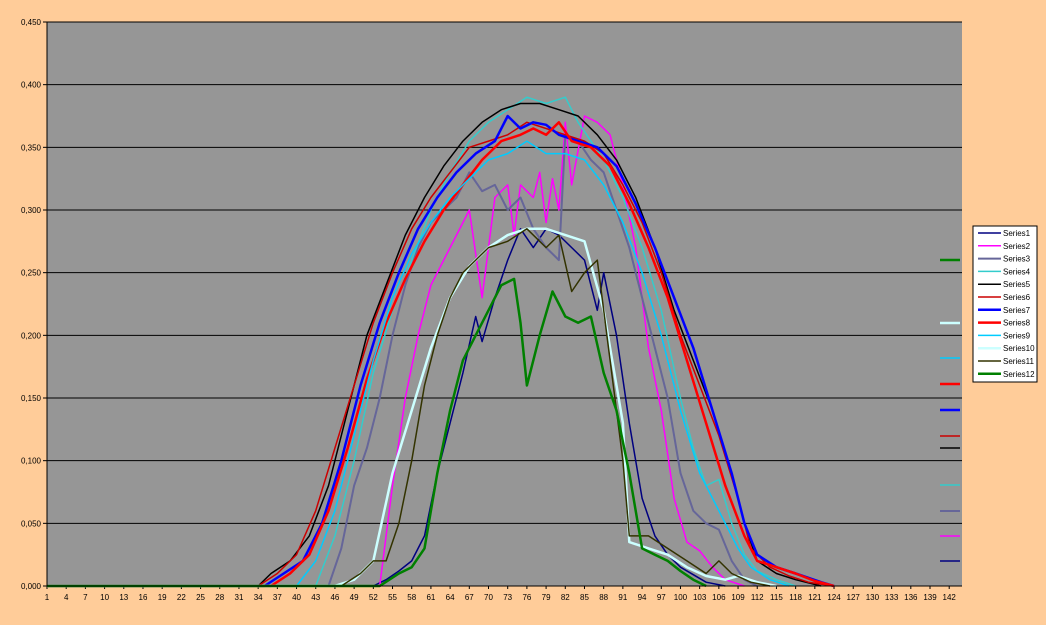 The width and height of the screenshot is (1046, 625). What do you see at coordinates (31, 22) in the screenshot?
I see `y-tick-label: 0,450` at bounding box center [31, 22].